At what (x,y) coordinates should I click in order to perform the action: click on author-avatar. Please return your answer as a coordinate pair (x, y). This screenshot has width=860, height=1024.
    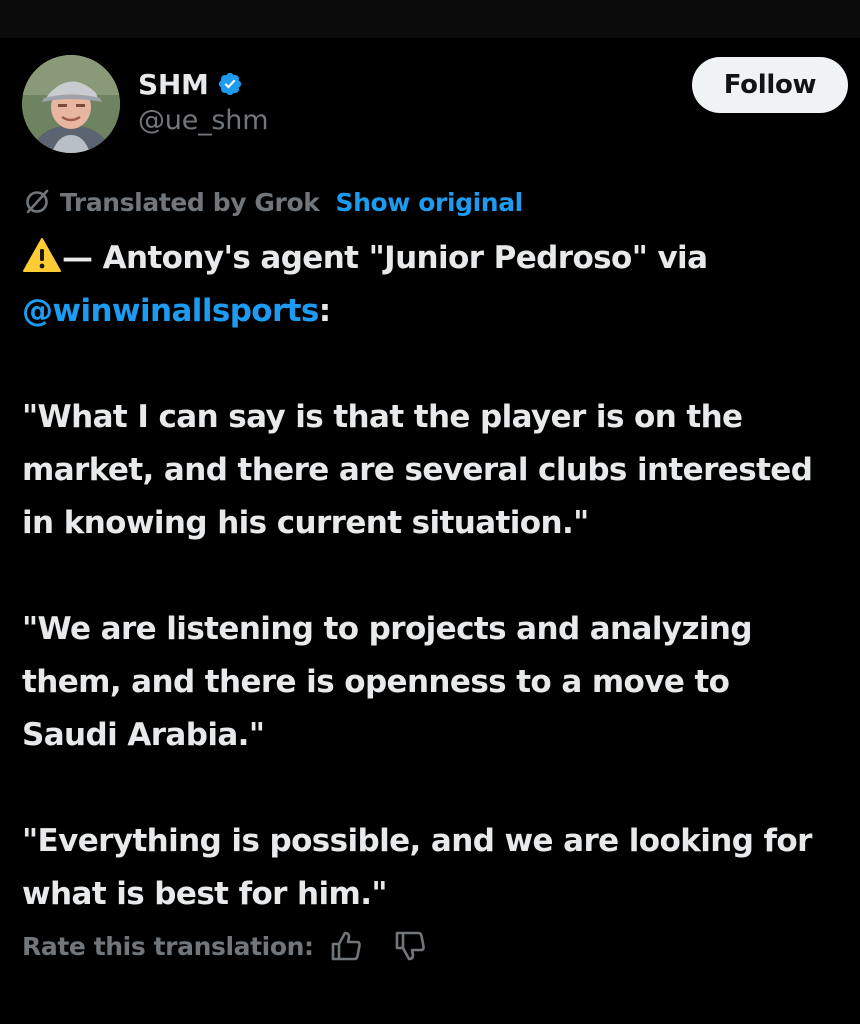
    Looking at the image, I should click on (71, 104).